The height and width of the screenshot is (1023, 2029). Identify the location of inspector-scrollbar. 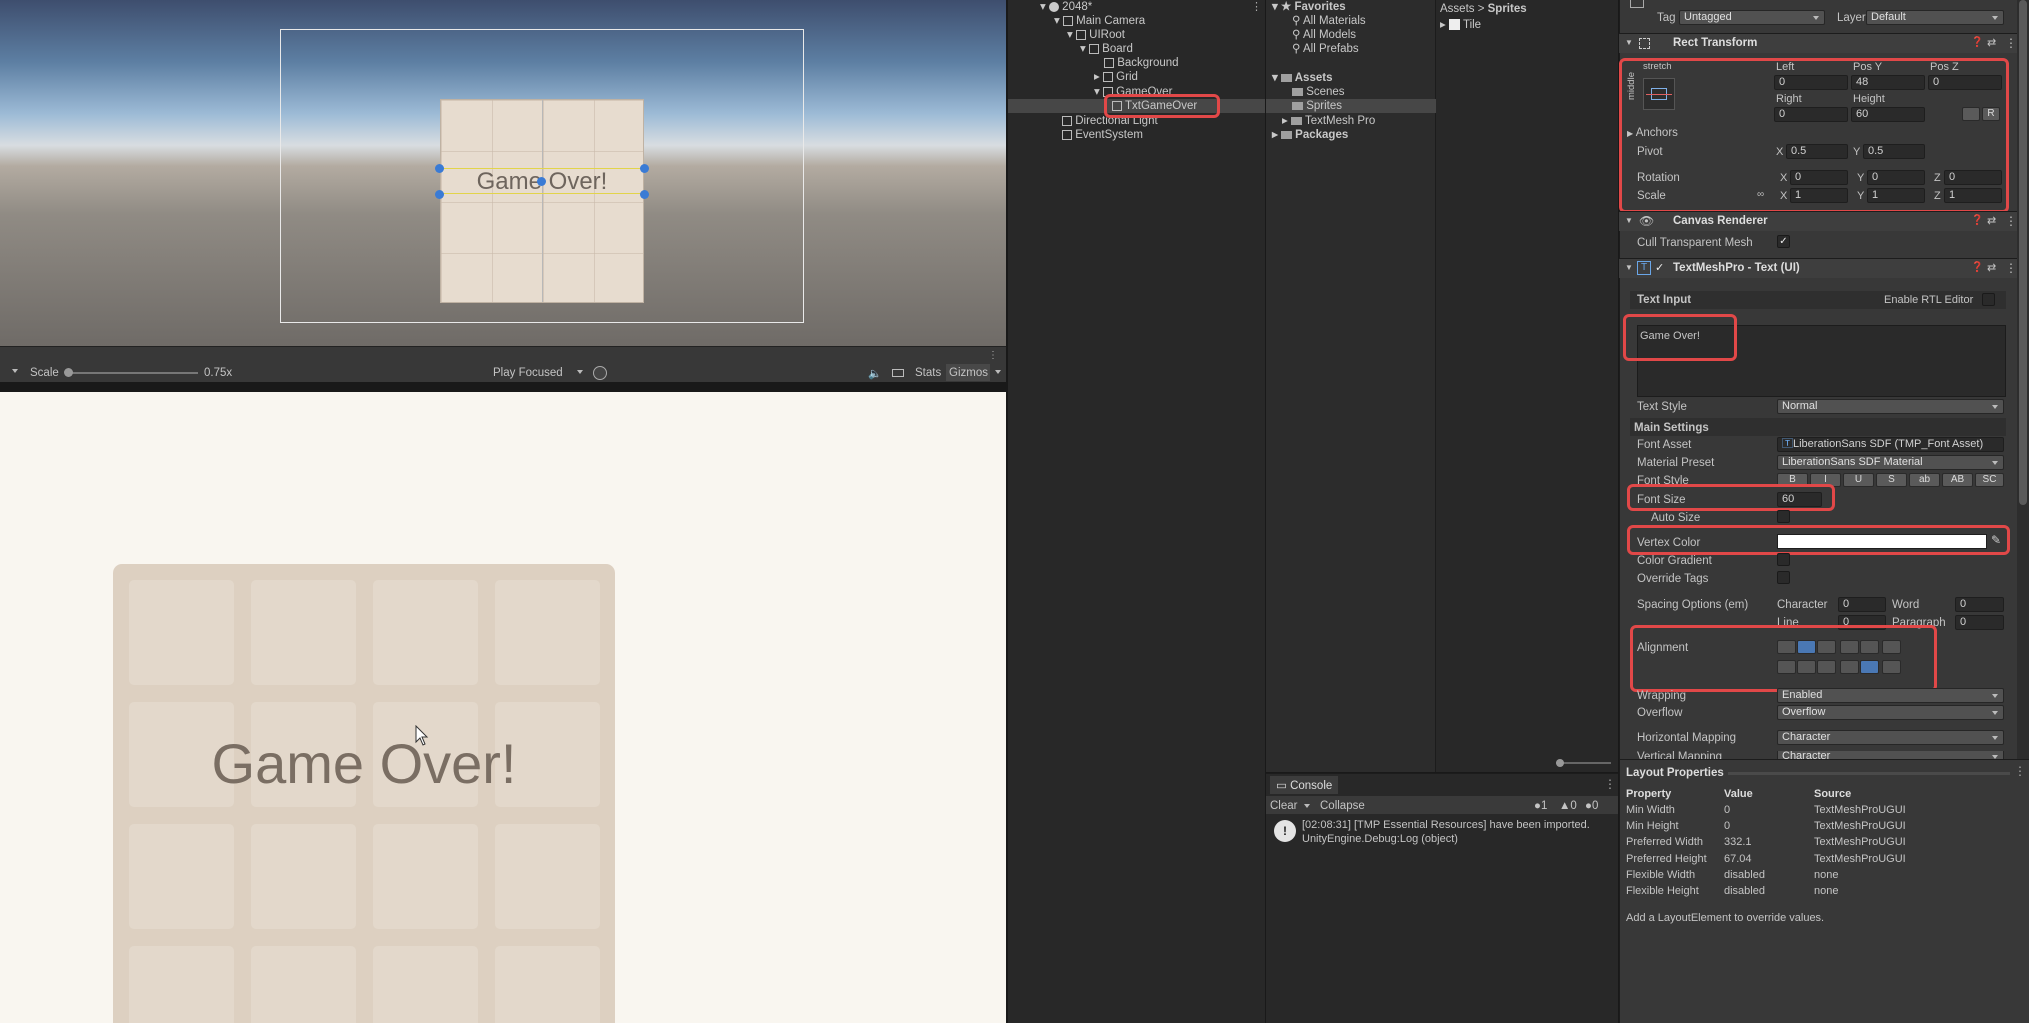
(2023, 380).